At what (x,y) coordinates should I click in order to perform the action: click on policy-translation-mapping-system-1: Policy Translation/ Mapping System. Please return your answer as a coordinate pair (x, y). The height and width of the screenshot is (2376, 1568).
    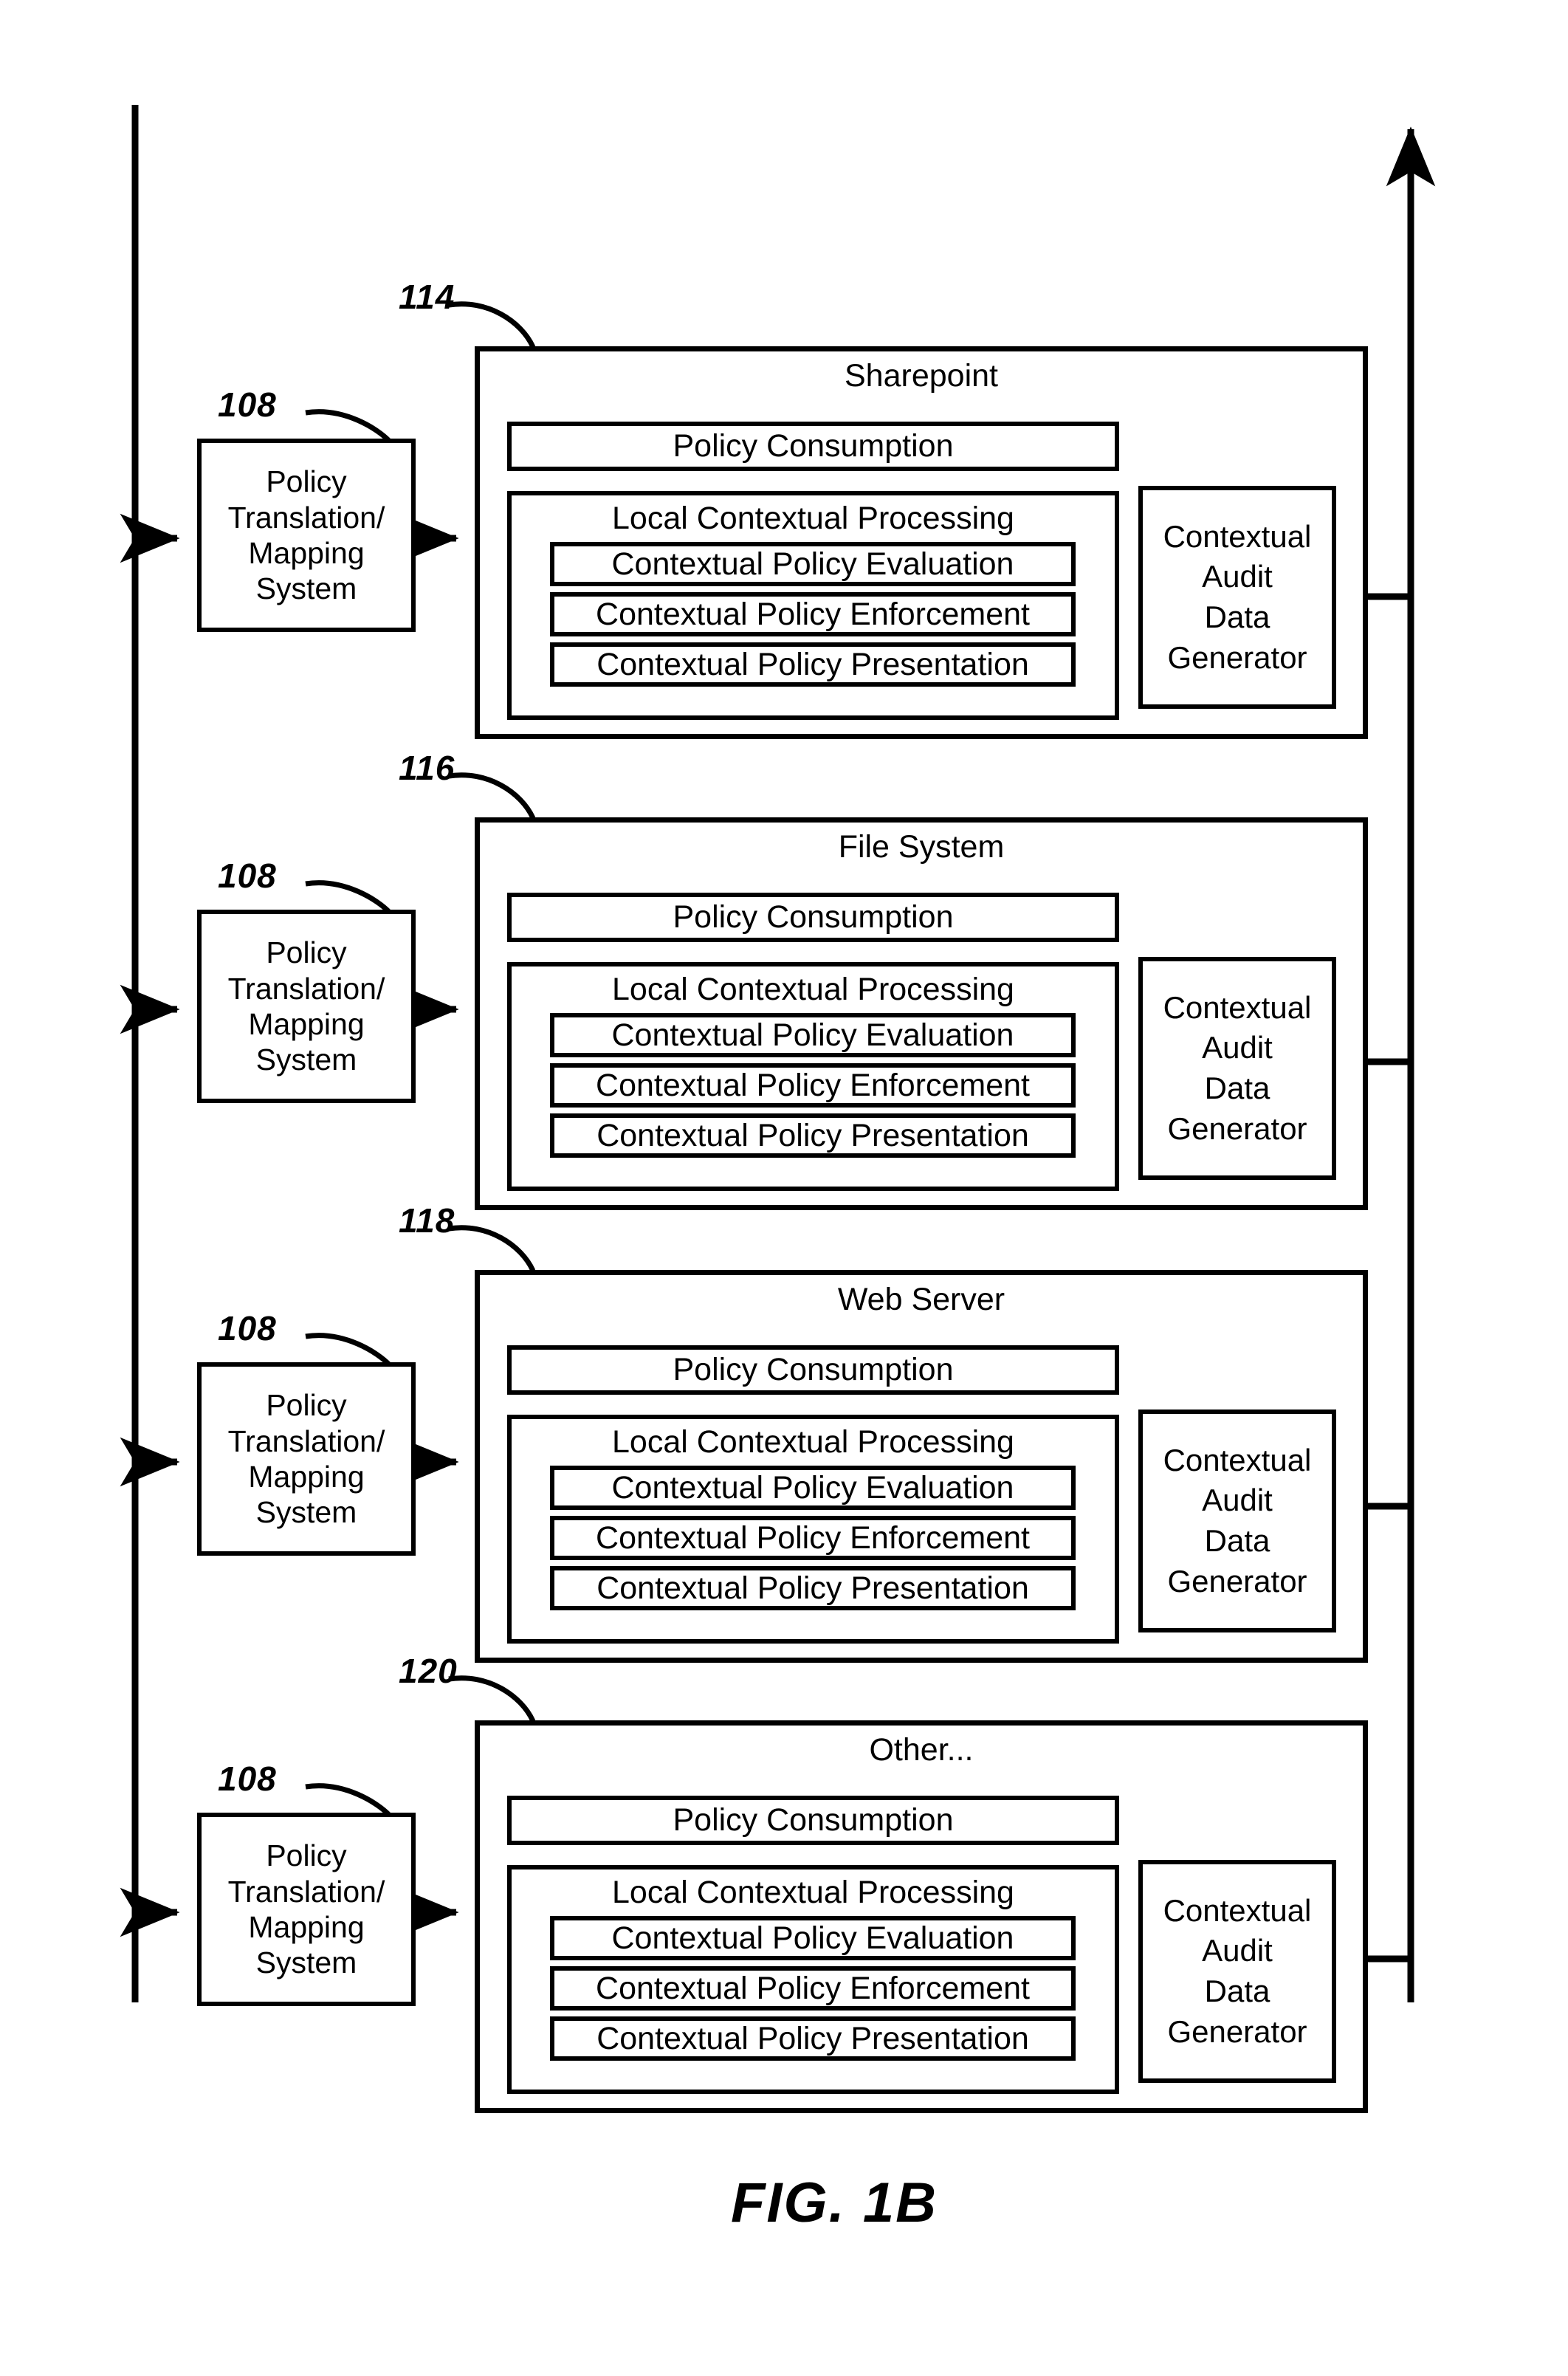
    Looking at the image, I should click on (306, 535).